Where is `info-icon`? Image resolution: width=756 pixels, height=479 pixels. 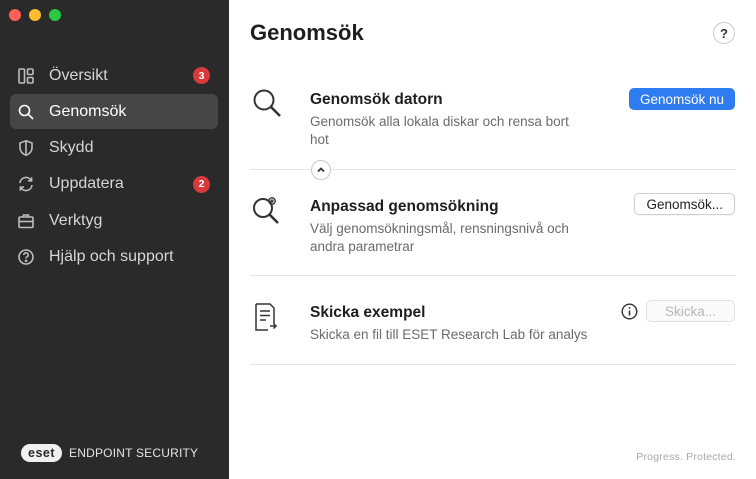 info-icon is located at coordinates (629, 311).